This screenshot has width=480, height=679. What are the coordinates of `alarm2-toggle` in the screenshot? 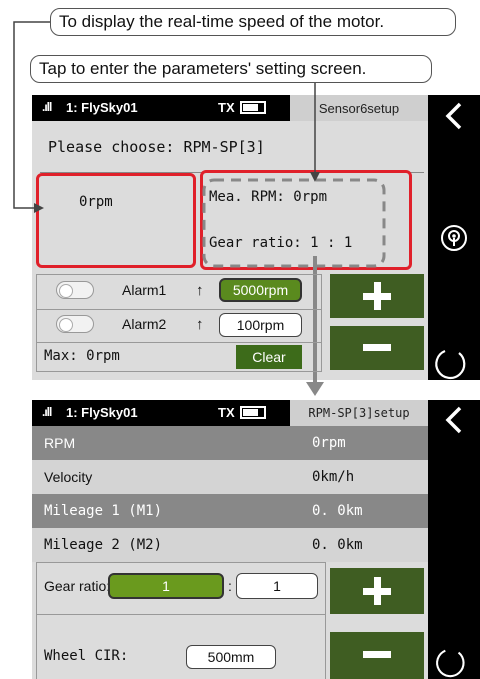 It's located at (75, 324).